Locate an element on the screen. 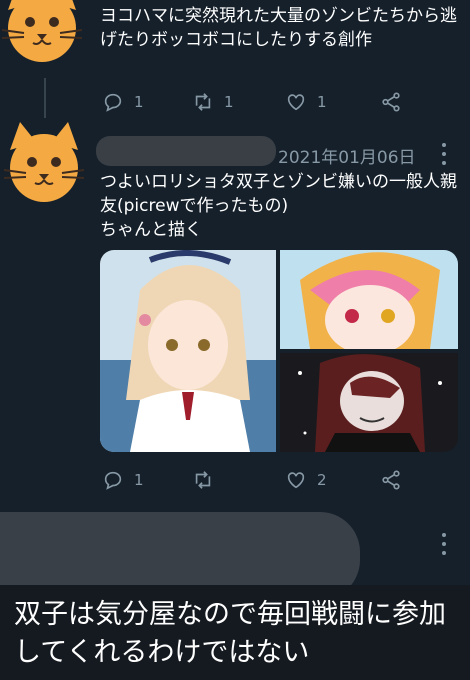 The image size is (470, 680). image-blonde-girl is located at coordinates (188, 351).